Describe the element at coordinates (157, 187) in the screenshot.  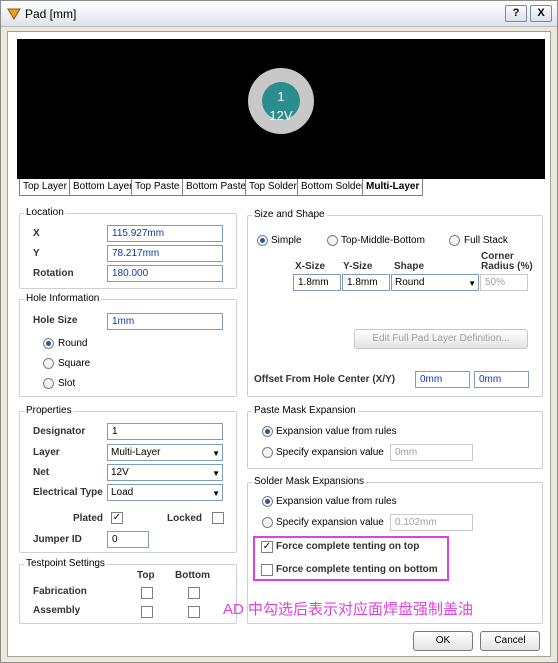
I see `tab-top-paste: Top Paste` at that location.